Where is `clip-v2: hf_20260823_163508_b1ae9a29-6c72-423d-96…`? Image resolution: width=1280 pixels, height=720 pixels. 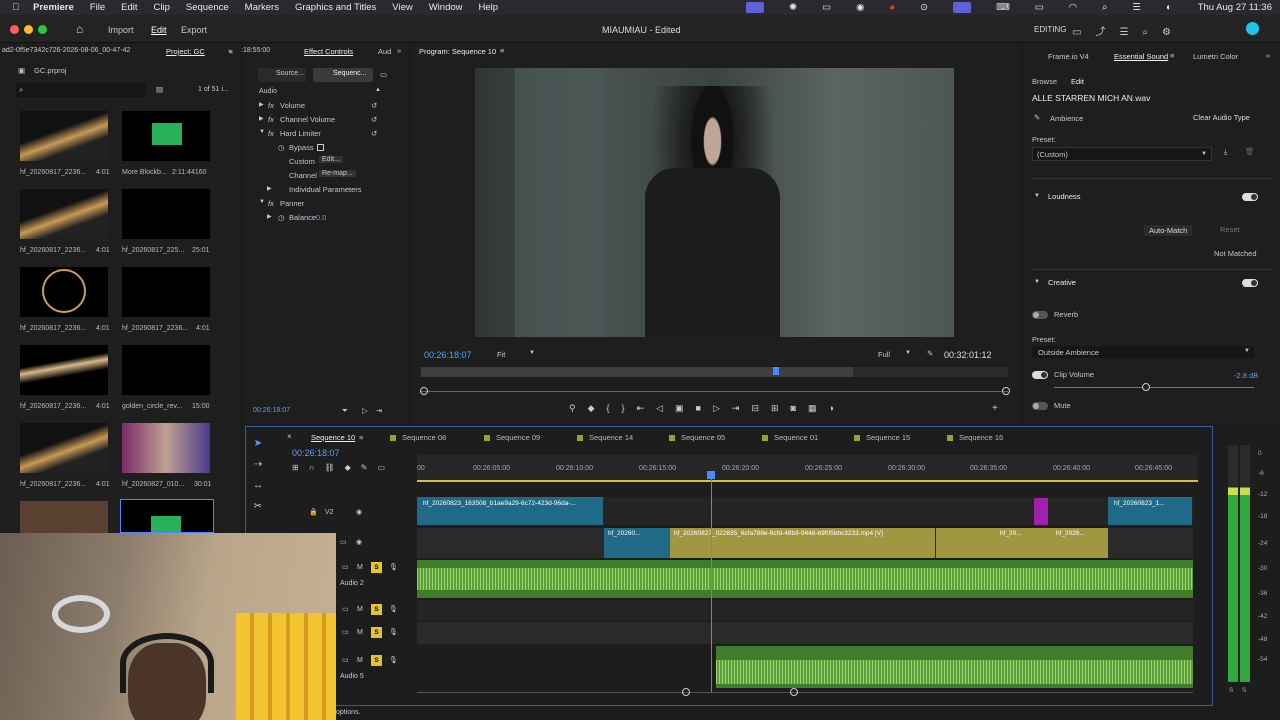 clip-v2: hf_20260823_163508_b1ae9a29-6c72-423d-96… is located at coordinates (510, 511).